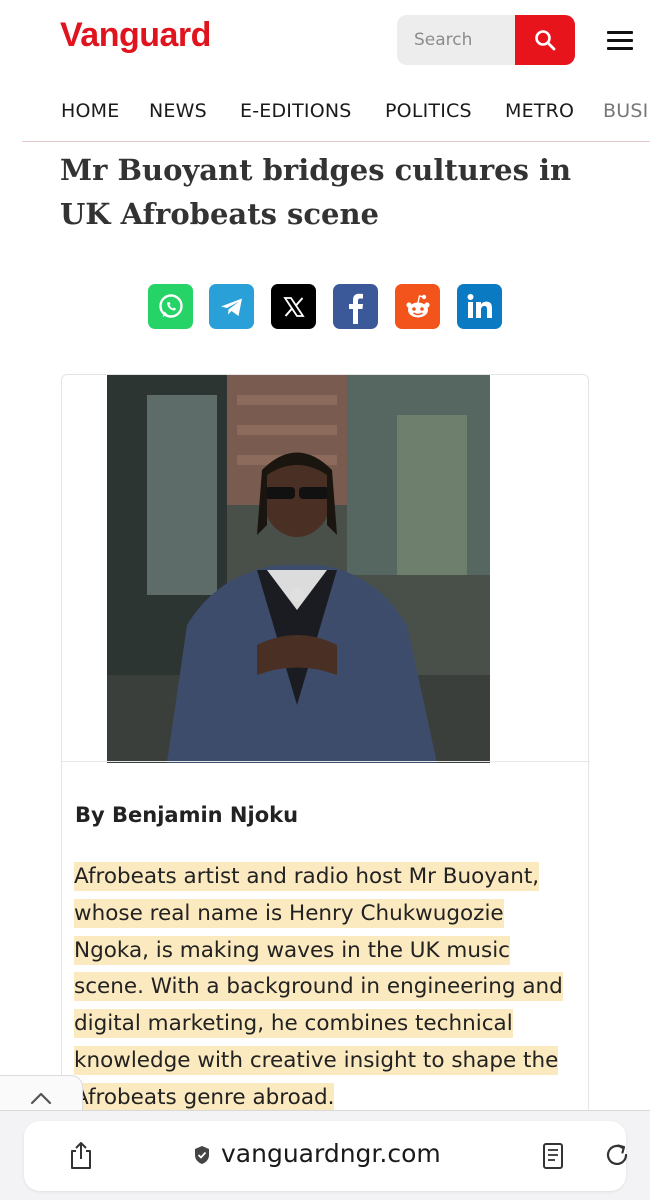  I want to click on x-icon, so click(293, 306).